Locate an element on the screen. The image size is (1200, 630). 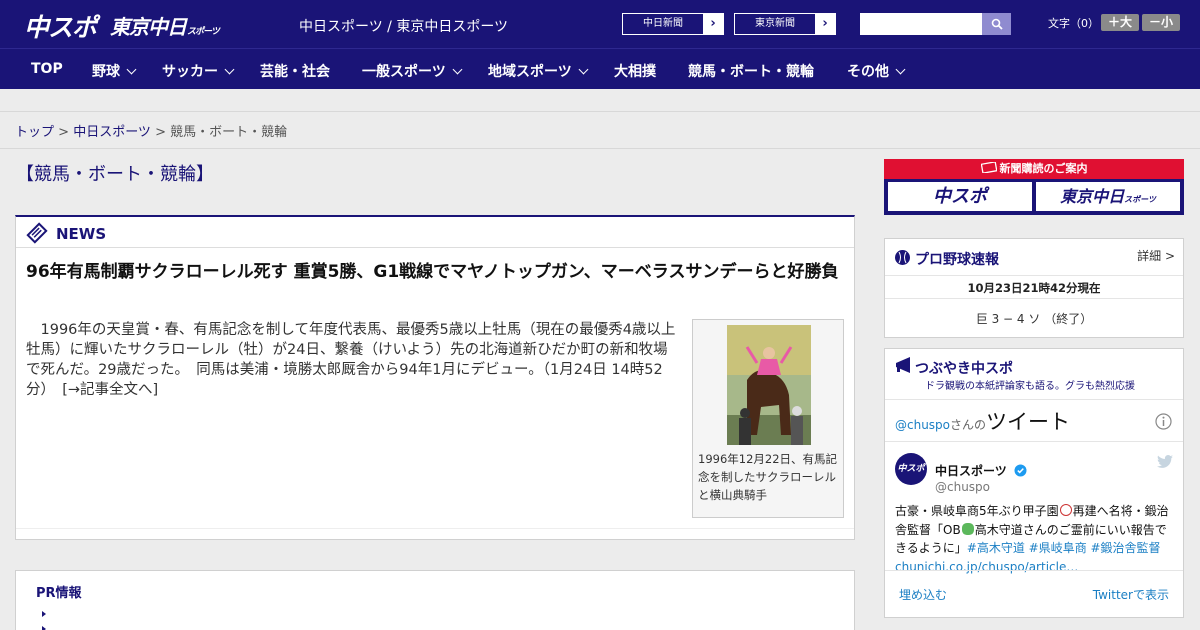
nav-label: 芸能・社会 is located at coordinates (295, 72).